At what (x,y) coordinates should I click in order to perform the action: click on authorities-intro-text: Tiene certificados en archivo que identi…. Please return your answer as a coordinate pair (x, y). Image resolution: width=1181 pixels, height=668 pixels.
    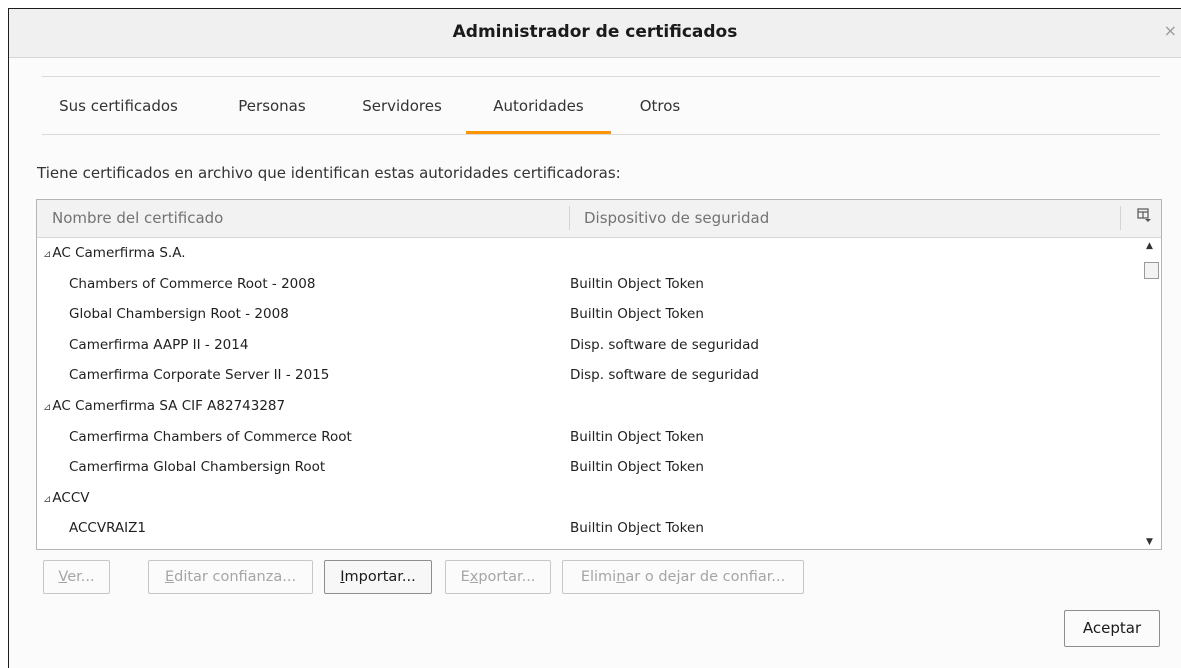
    Looking at the image, I should click on (329, 173).